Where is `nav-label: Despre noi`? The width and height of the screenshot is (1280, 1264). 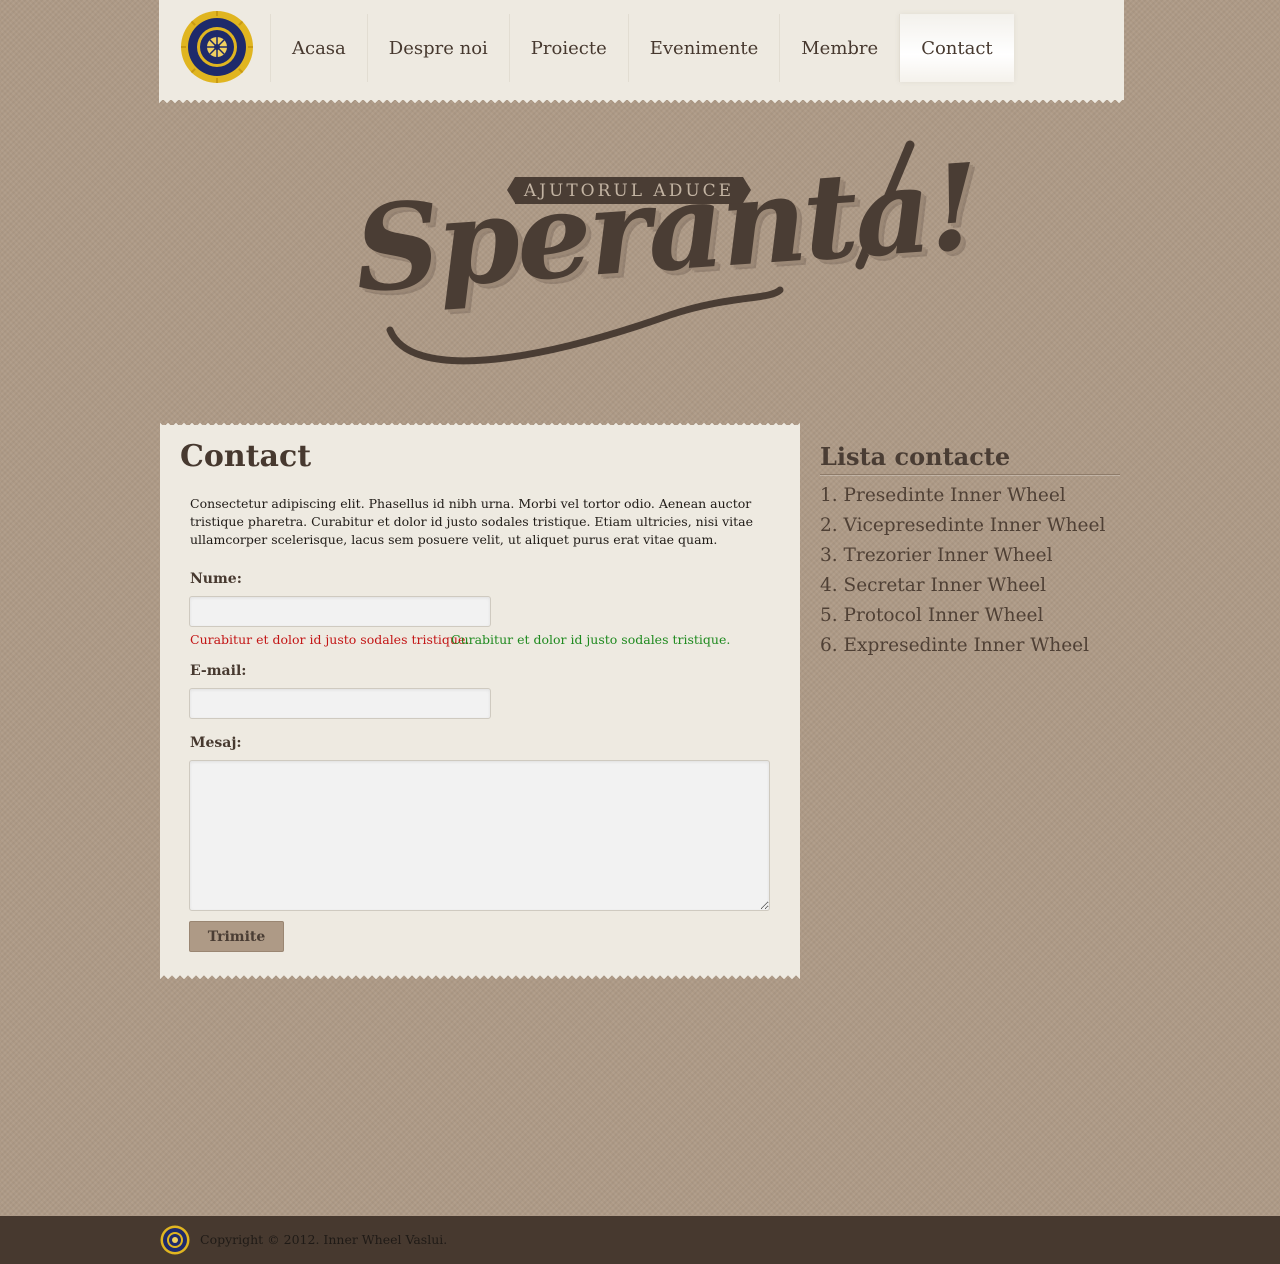
nav-label: Despre noi is located at coordinates (438, 48).